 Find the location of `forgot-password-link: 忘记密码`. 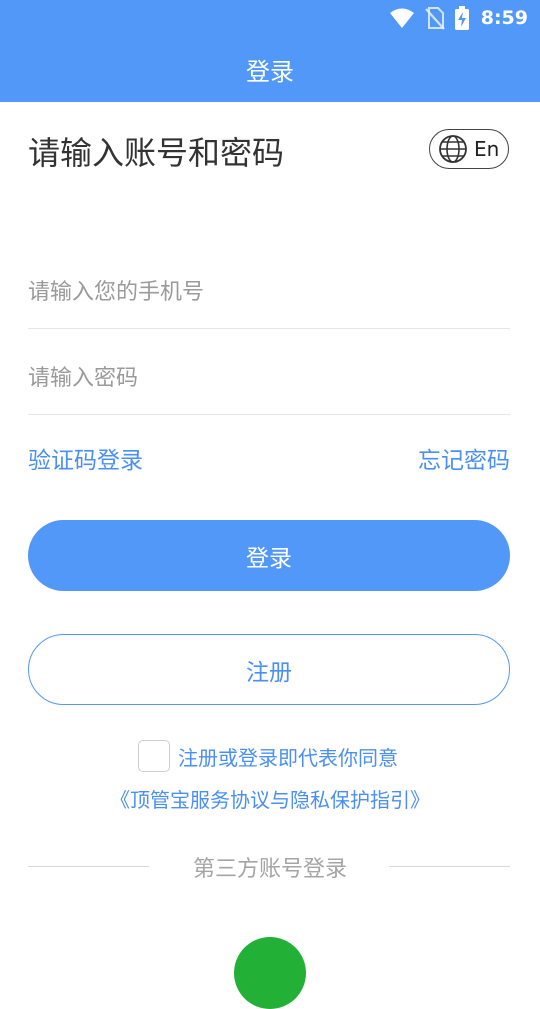

forgot-password-link: 忘记密码 is located at coordinates (464, 458).